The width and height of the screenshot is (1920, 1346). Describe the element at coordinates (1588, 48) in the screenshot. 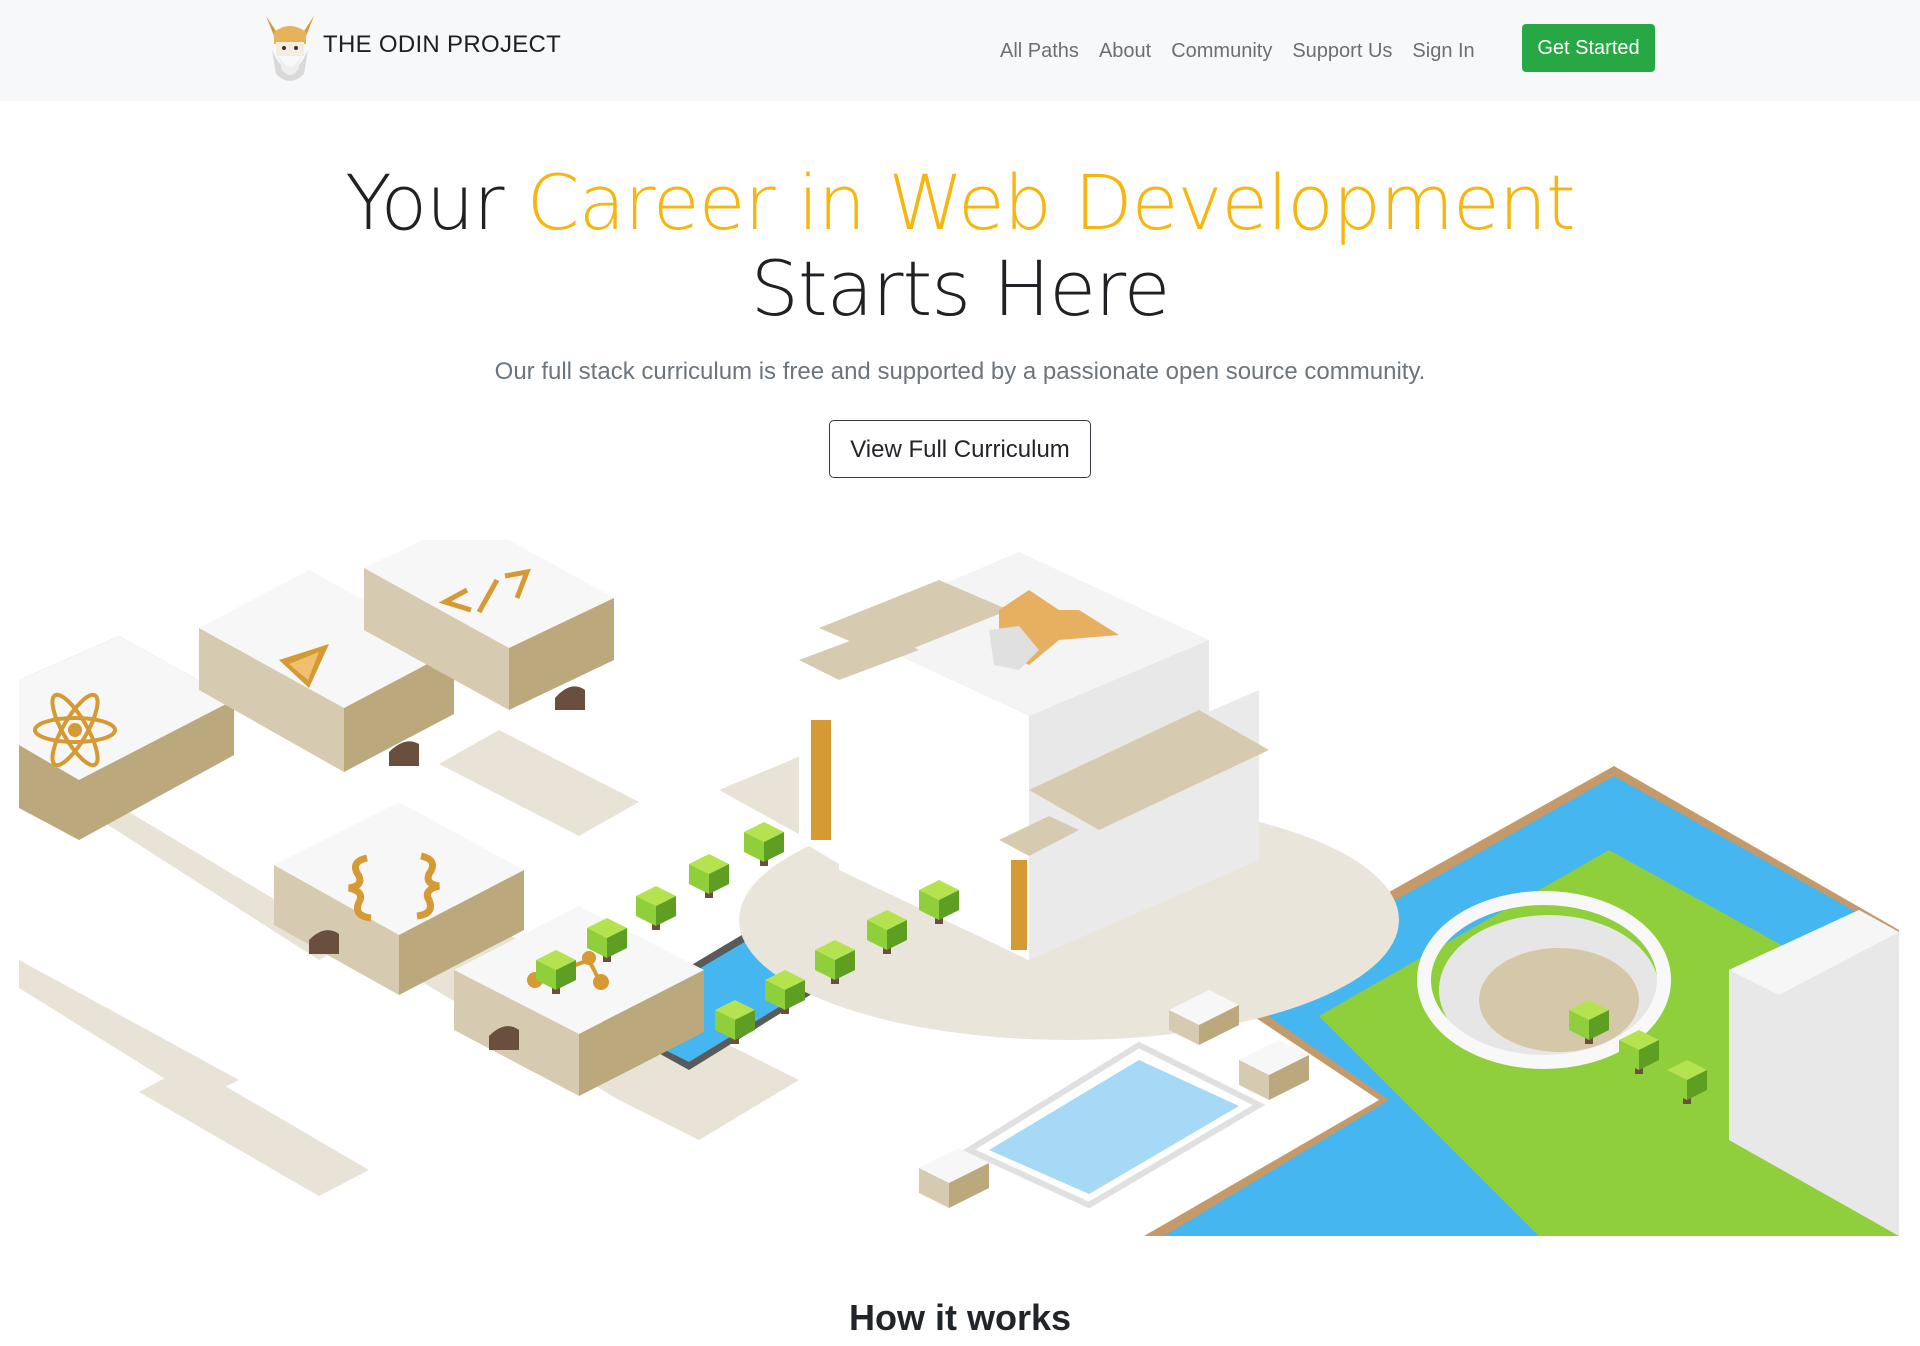

I see `get-started-button: Get Started` at that location.